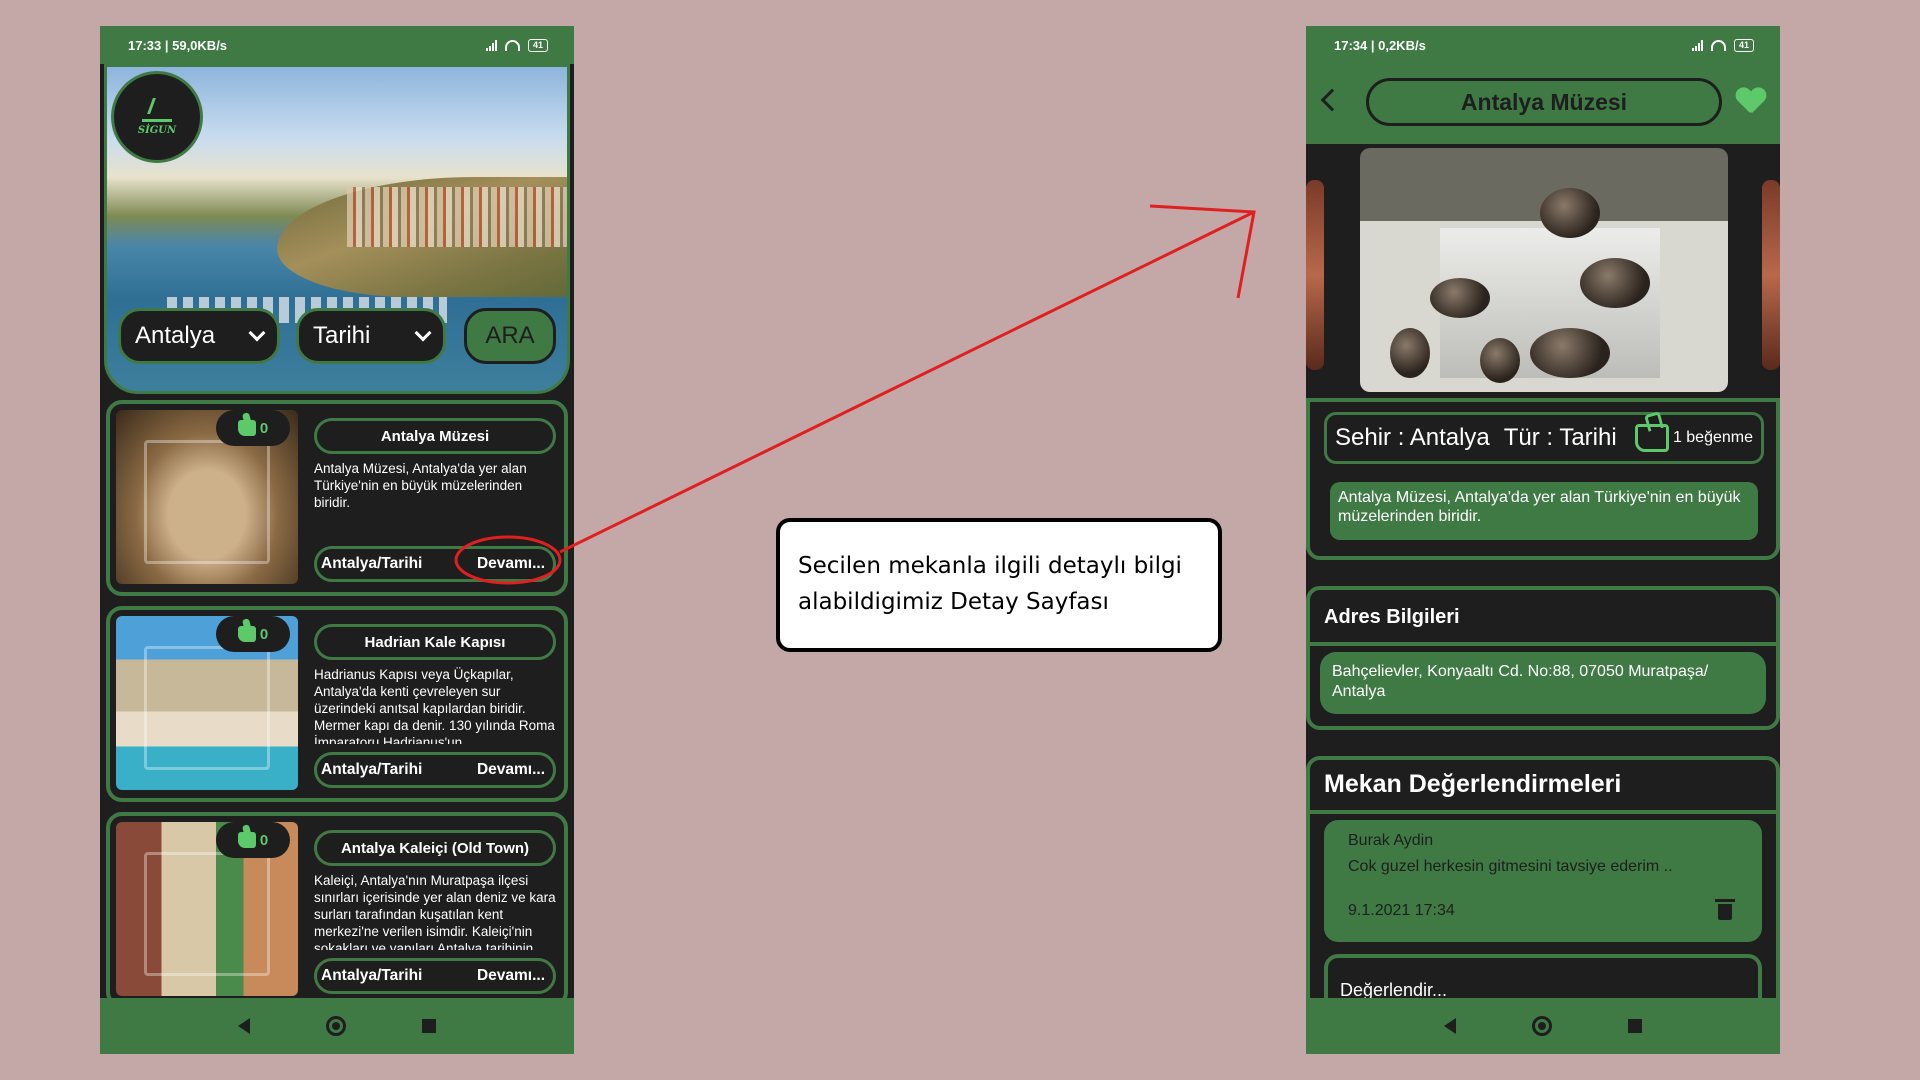  I want to click on info-row: Sehir : Antalya Tür : Tarihi 1 beğenme, so click(1544, 438).